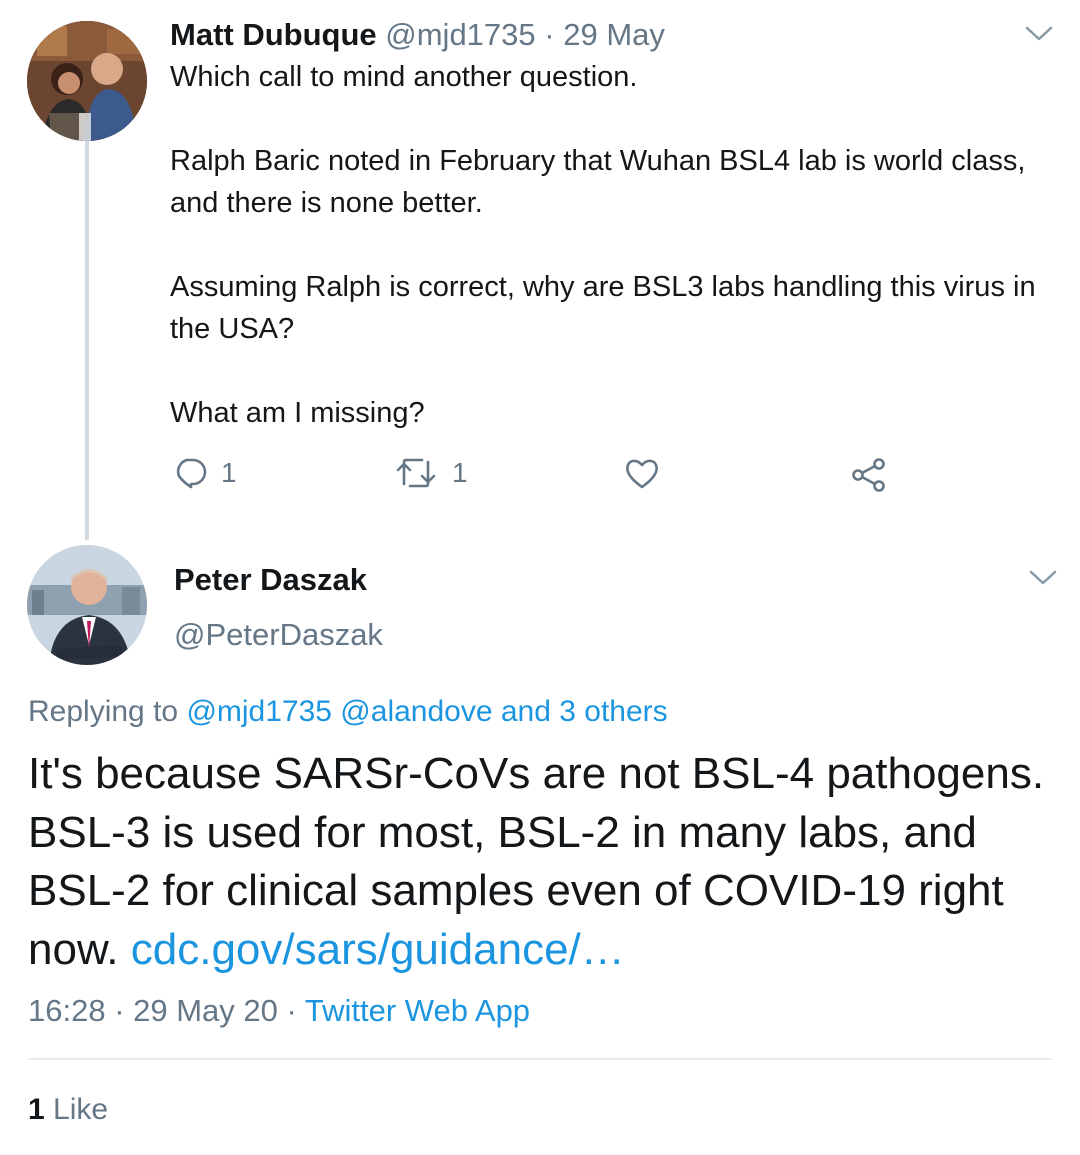 The image size is (1080, 1155). I want to click on reply-icon, so click(191, 473).